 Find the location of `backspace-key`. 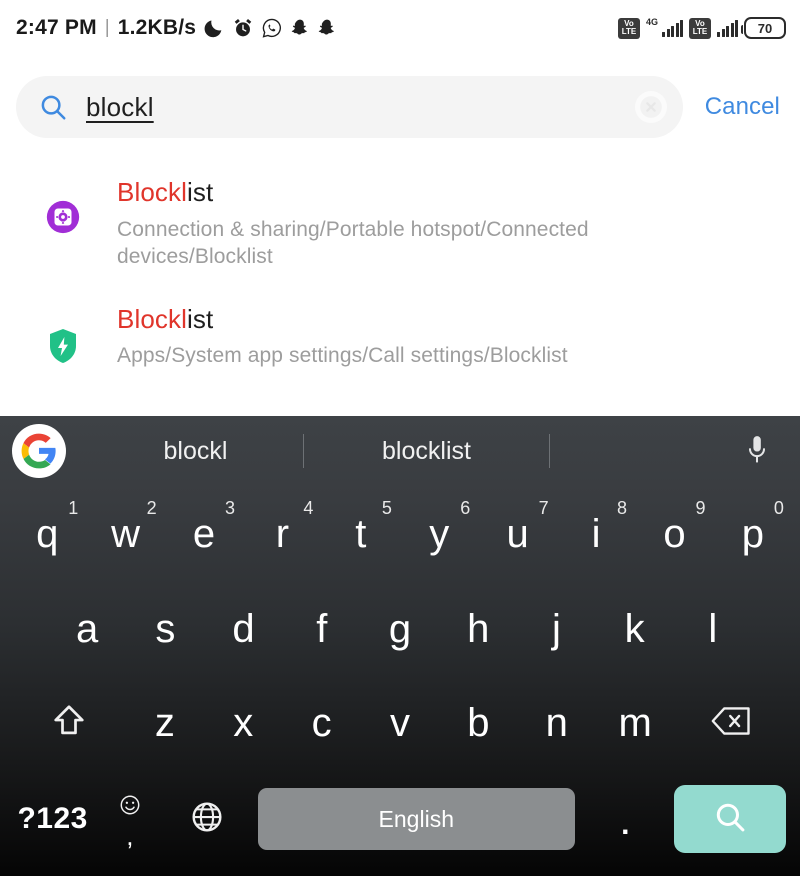

backspace-key is located at coordinates (731, 723).